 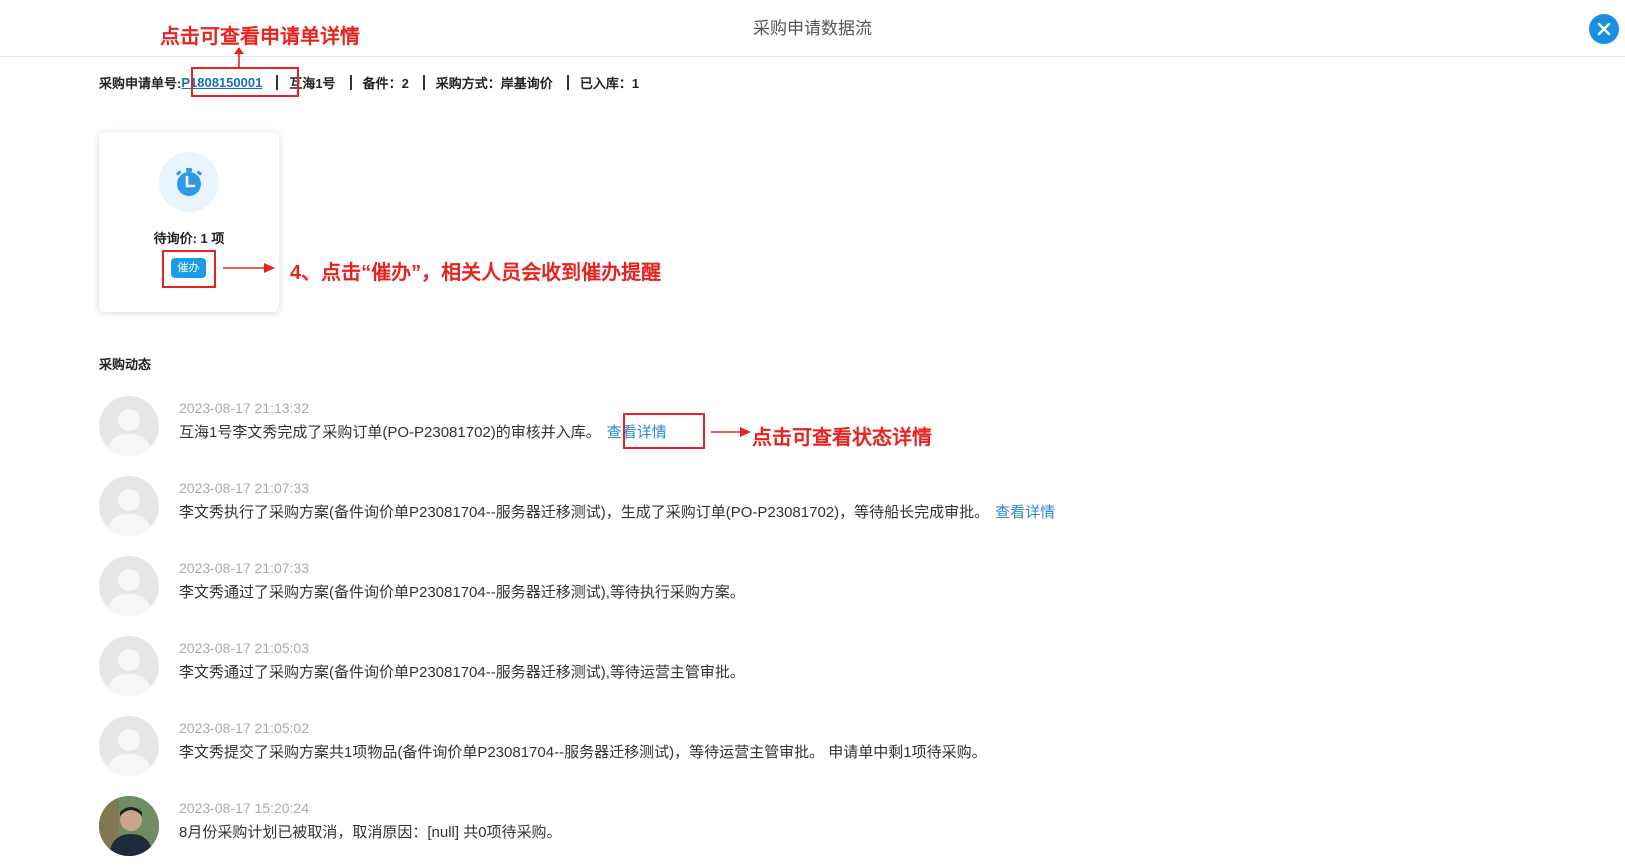 I want to click on activity-description: 互海1号李文秀完成了采购订单(PO-P23081702)的审核并入库。, so click(x=390, y=432).